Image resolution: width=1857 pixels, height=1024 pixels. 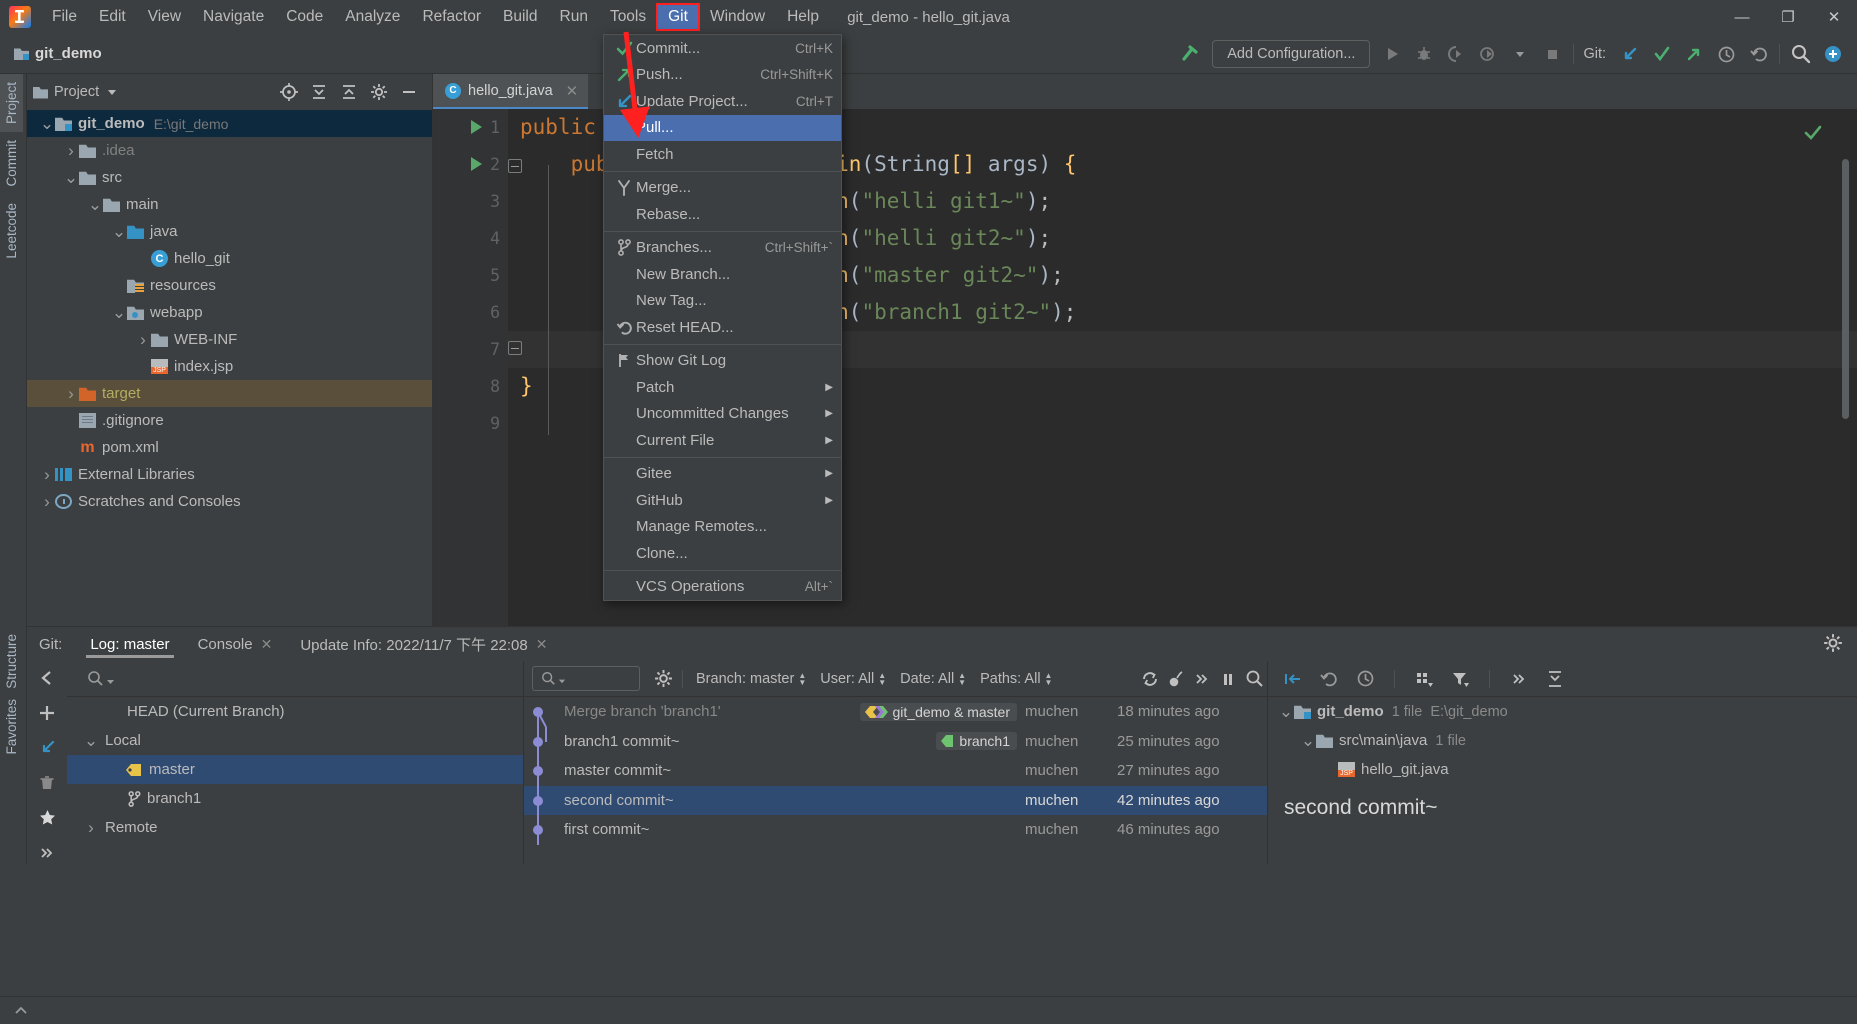 What do you see at coordinates (1694, 54) in the screenshot?
I see `push-icon` at bounding box center [1694, 54].